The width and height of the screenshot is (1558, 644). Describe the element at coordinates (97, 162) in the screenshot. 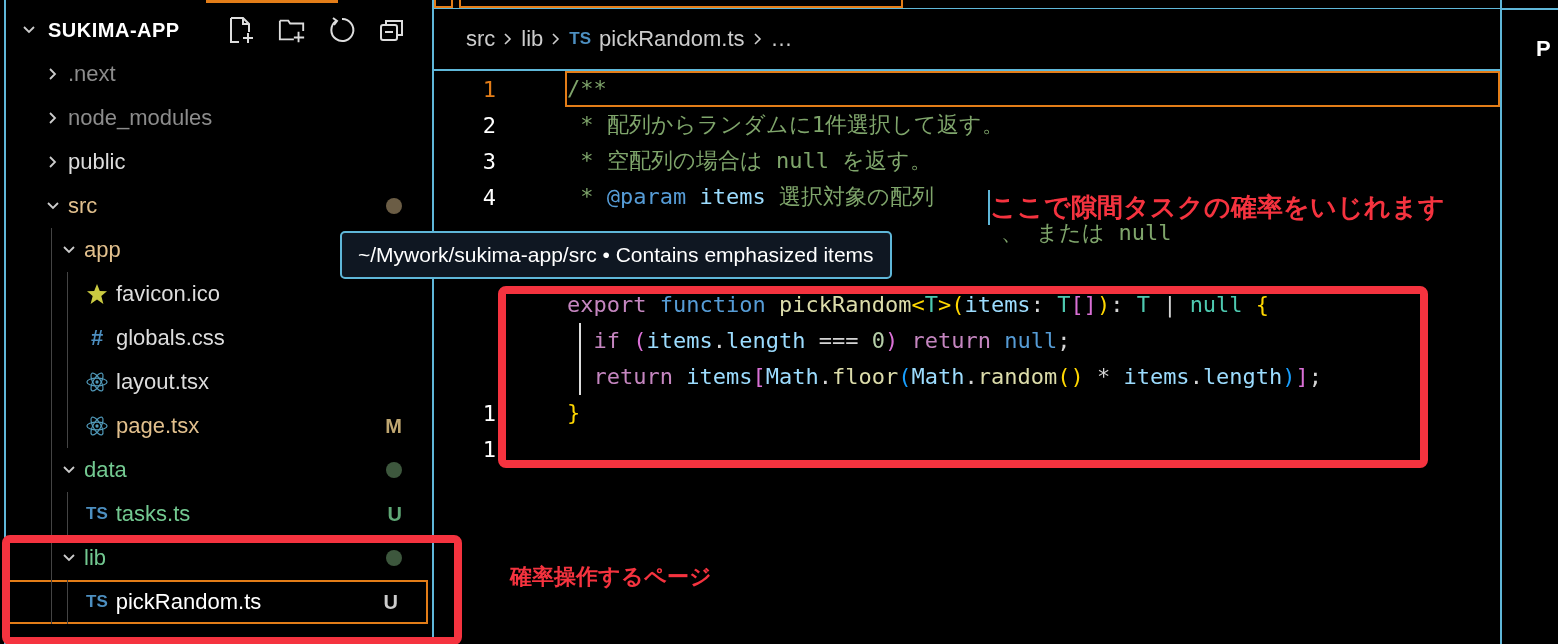

I see `file-name: public` at that location.